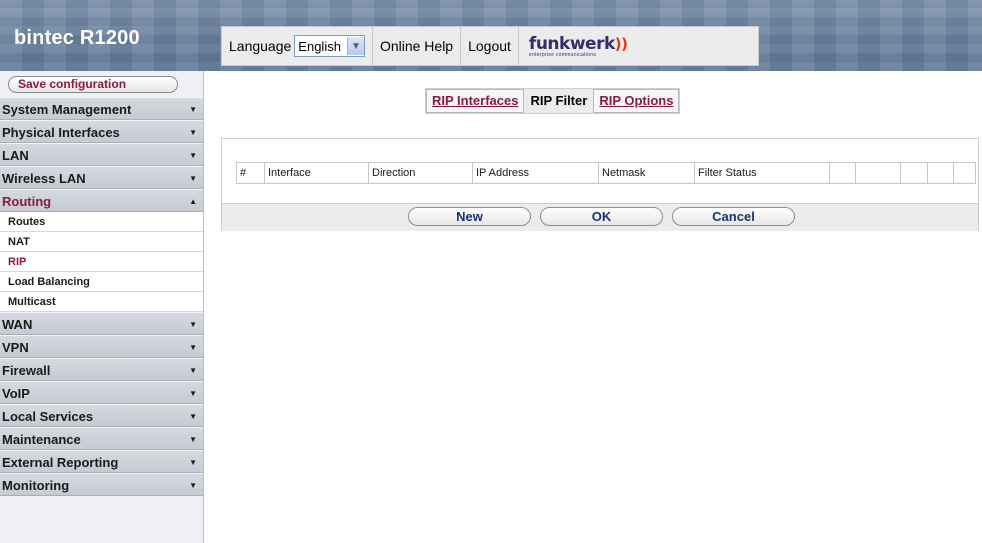  I want to click on logo-subtitle: enterprise communications, so click(562, 55).